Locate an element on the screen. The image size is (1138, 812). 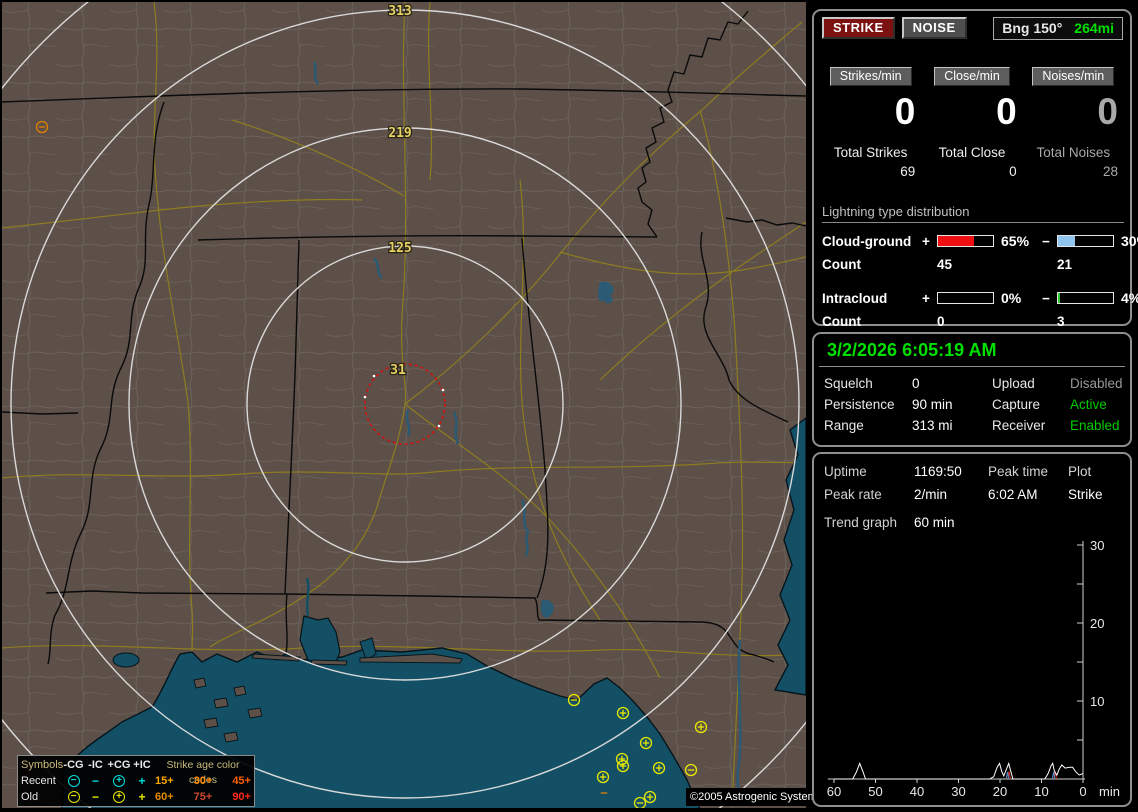
cloud-ground-label: Cloud-ground is located at coordinates (867, 241).